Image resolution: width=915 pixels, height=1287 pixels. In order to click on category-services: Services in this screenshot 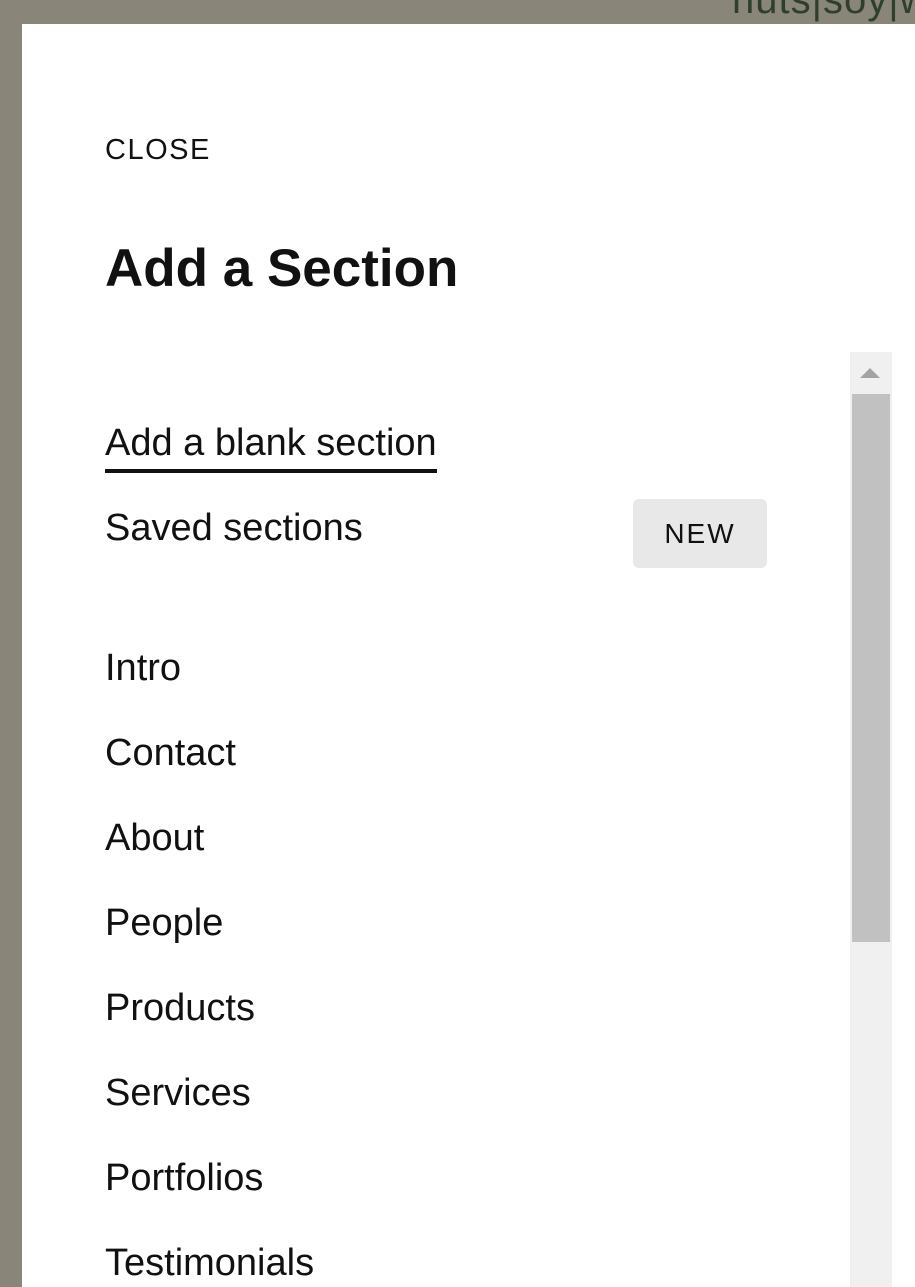, I will do `click(178, 1093)`.